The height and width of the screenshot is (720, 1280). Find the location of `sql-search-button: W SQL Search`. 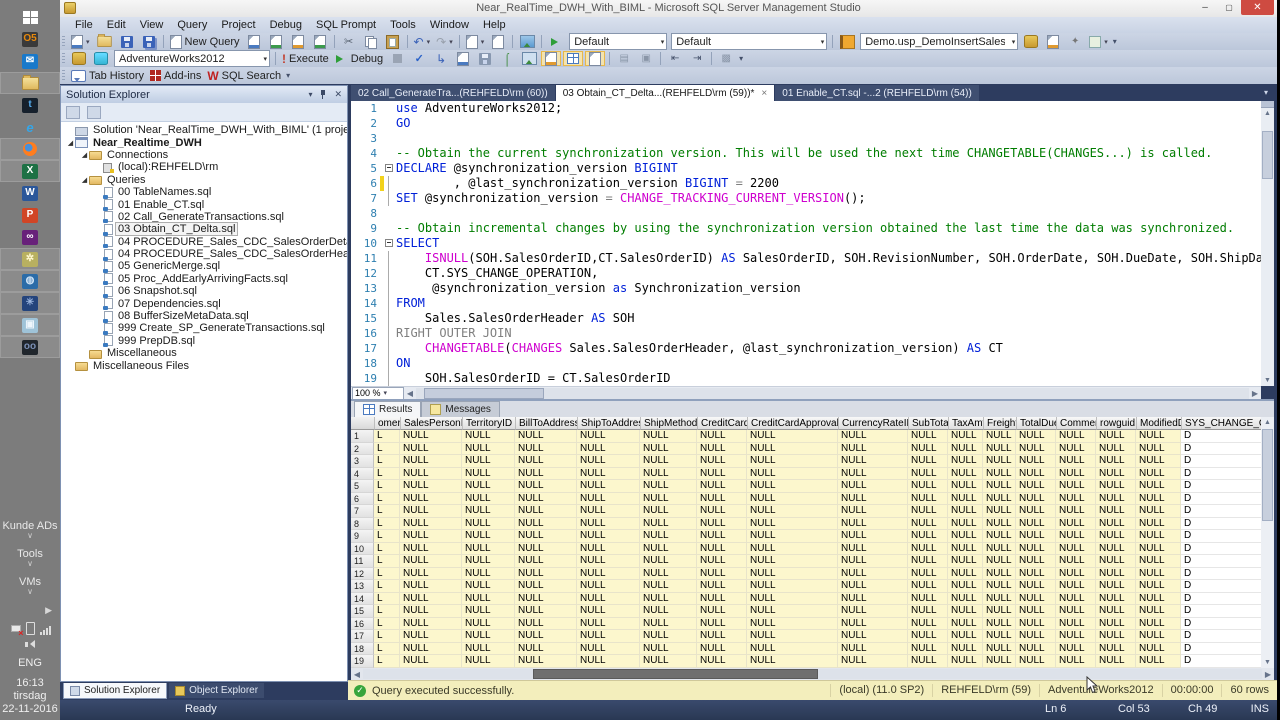

sql-search-button: W SQL Search is located at coordinates (244, 75).